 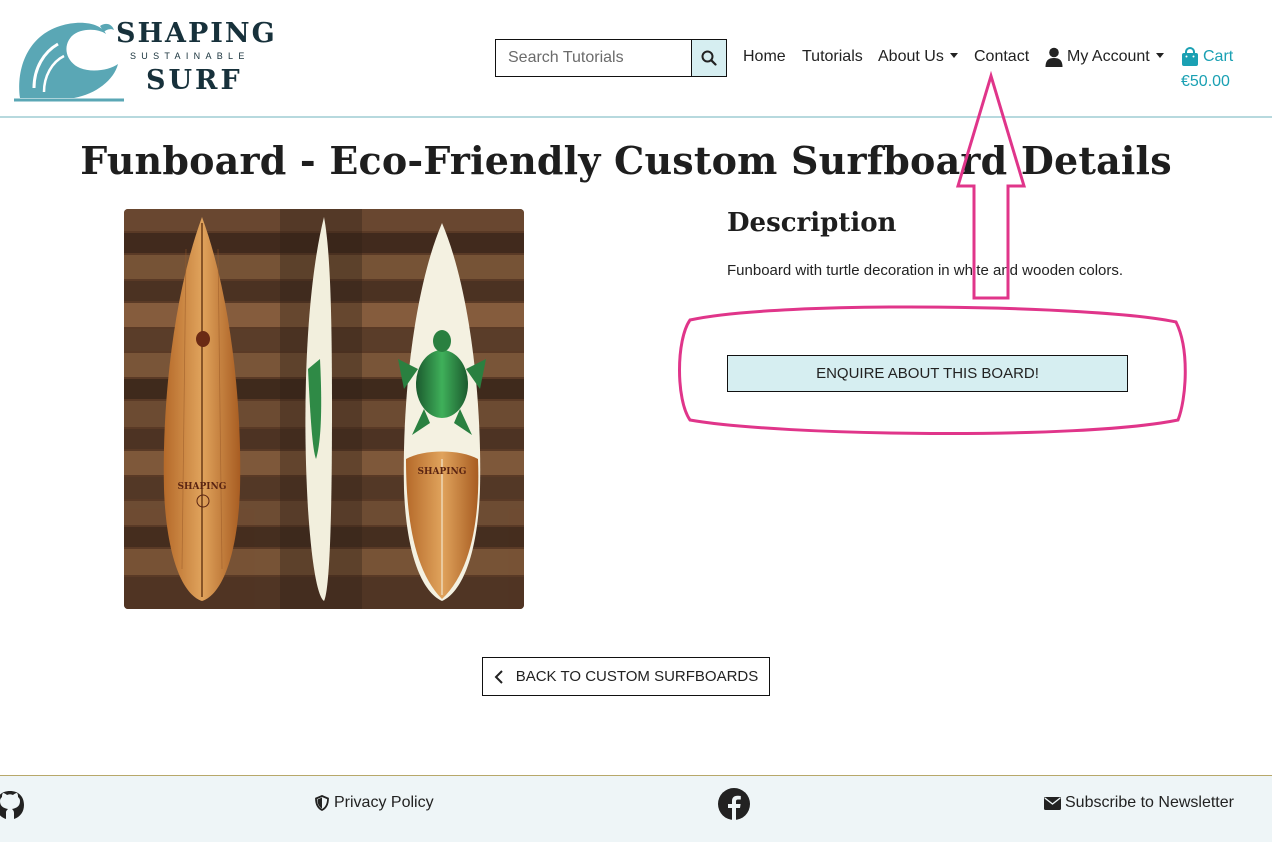 What do you see at coordinates (764, 57) in the screenshot?
I see `nav-home: Home` at bounding box center [764, 57].